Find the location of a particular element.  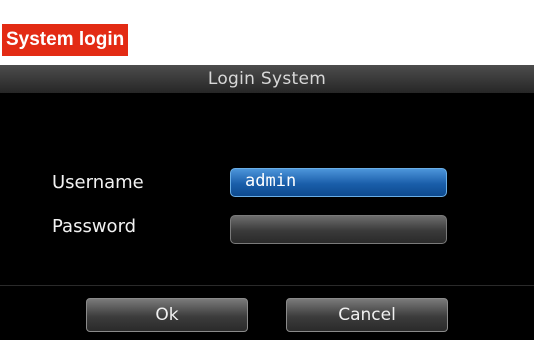

username-value: admin is located at coordinates (271, 181).